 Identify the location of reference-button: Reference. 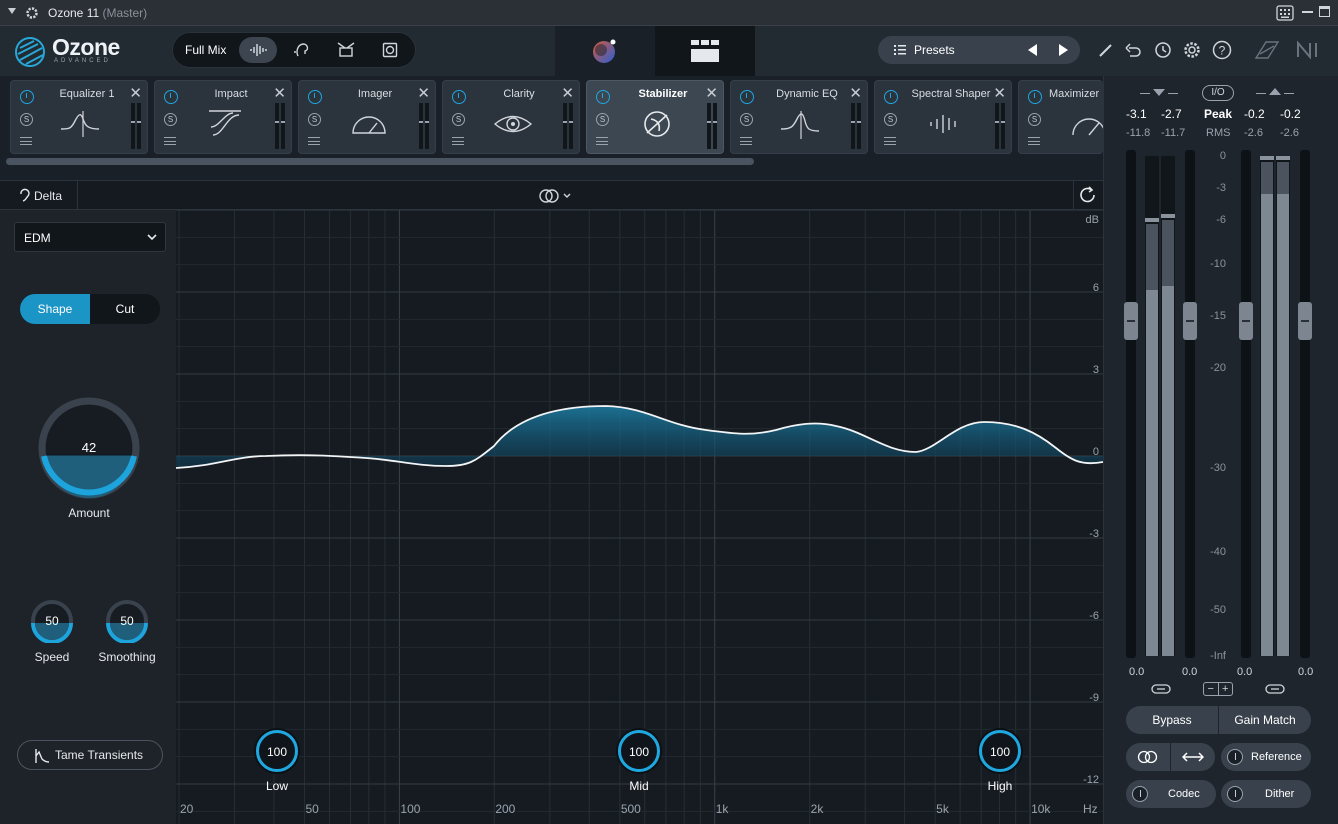
(1266, 757).